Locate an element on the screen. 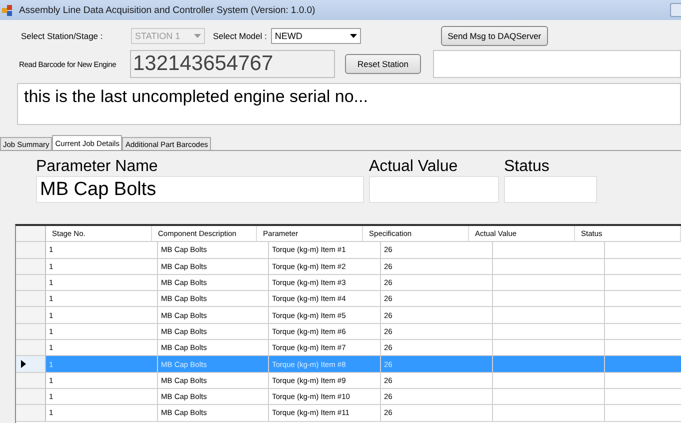  app-icon is located at coordinates (7, 10).